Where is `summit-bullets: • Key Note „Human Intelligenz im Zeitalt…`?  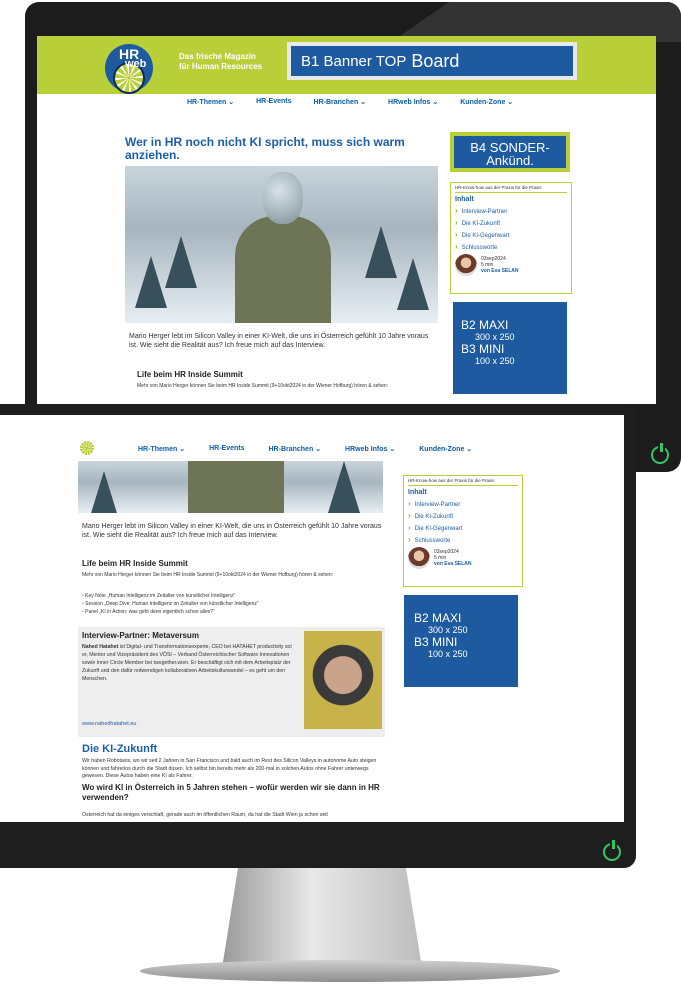
summit-bullets: • Key Note „Human Intelligenz im Zeitalt… is located at coordinates (170, 604).